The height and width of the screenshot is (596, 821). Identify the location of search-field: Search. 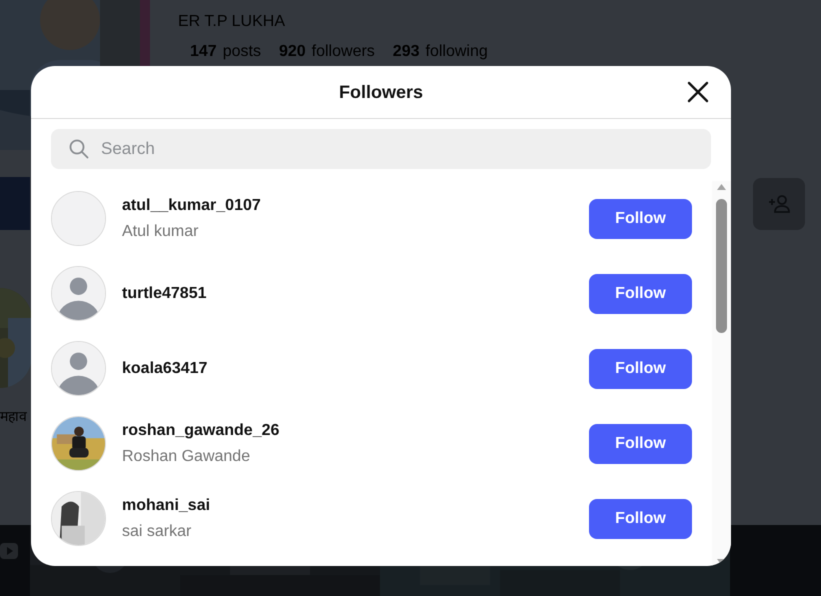
(381, 149).